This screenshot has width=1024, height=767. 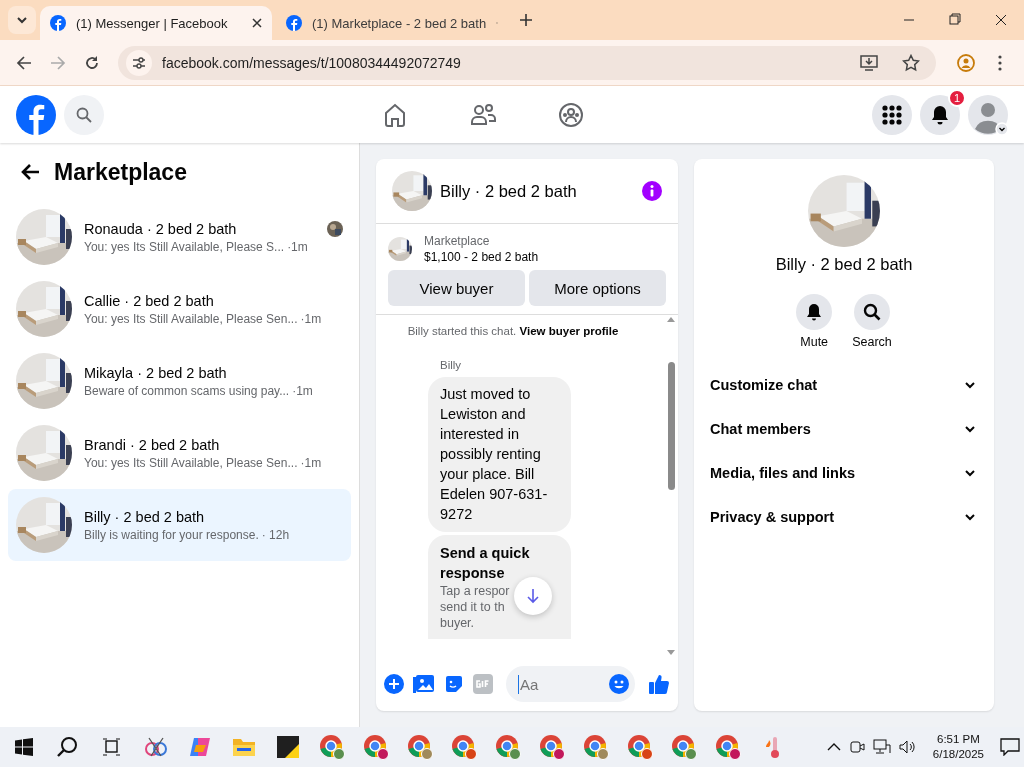 I want to click on clock-date: 6/18/2025, so click(x=958, y=754).